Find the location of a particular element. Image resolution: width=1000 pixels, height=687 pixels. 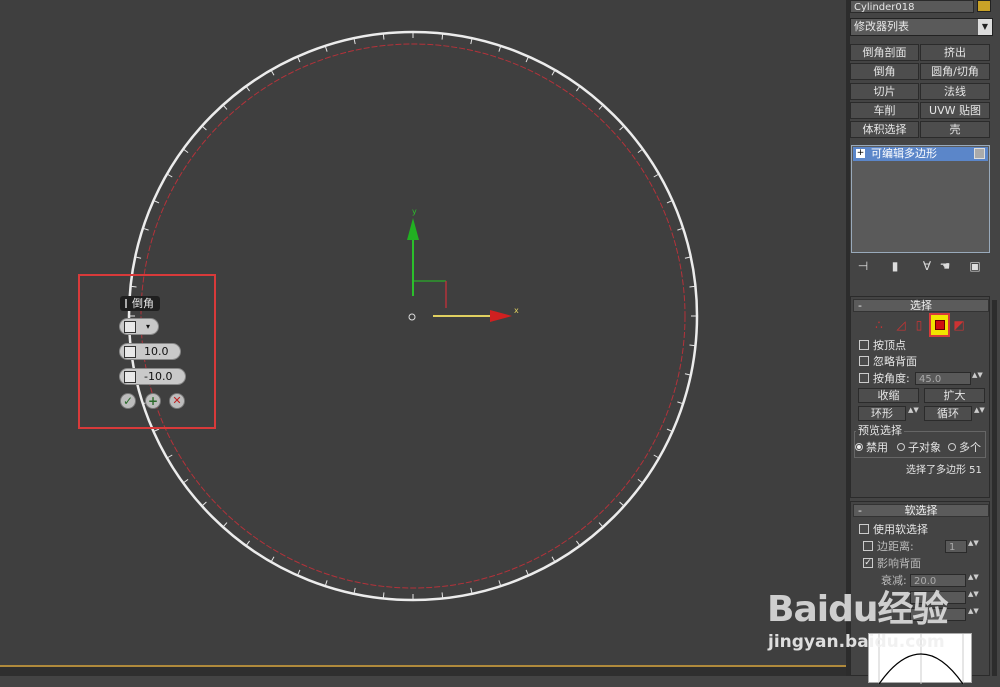

grow-button: 扩大 is located at coordinates (954, 395).